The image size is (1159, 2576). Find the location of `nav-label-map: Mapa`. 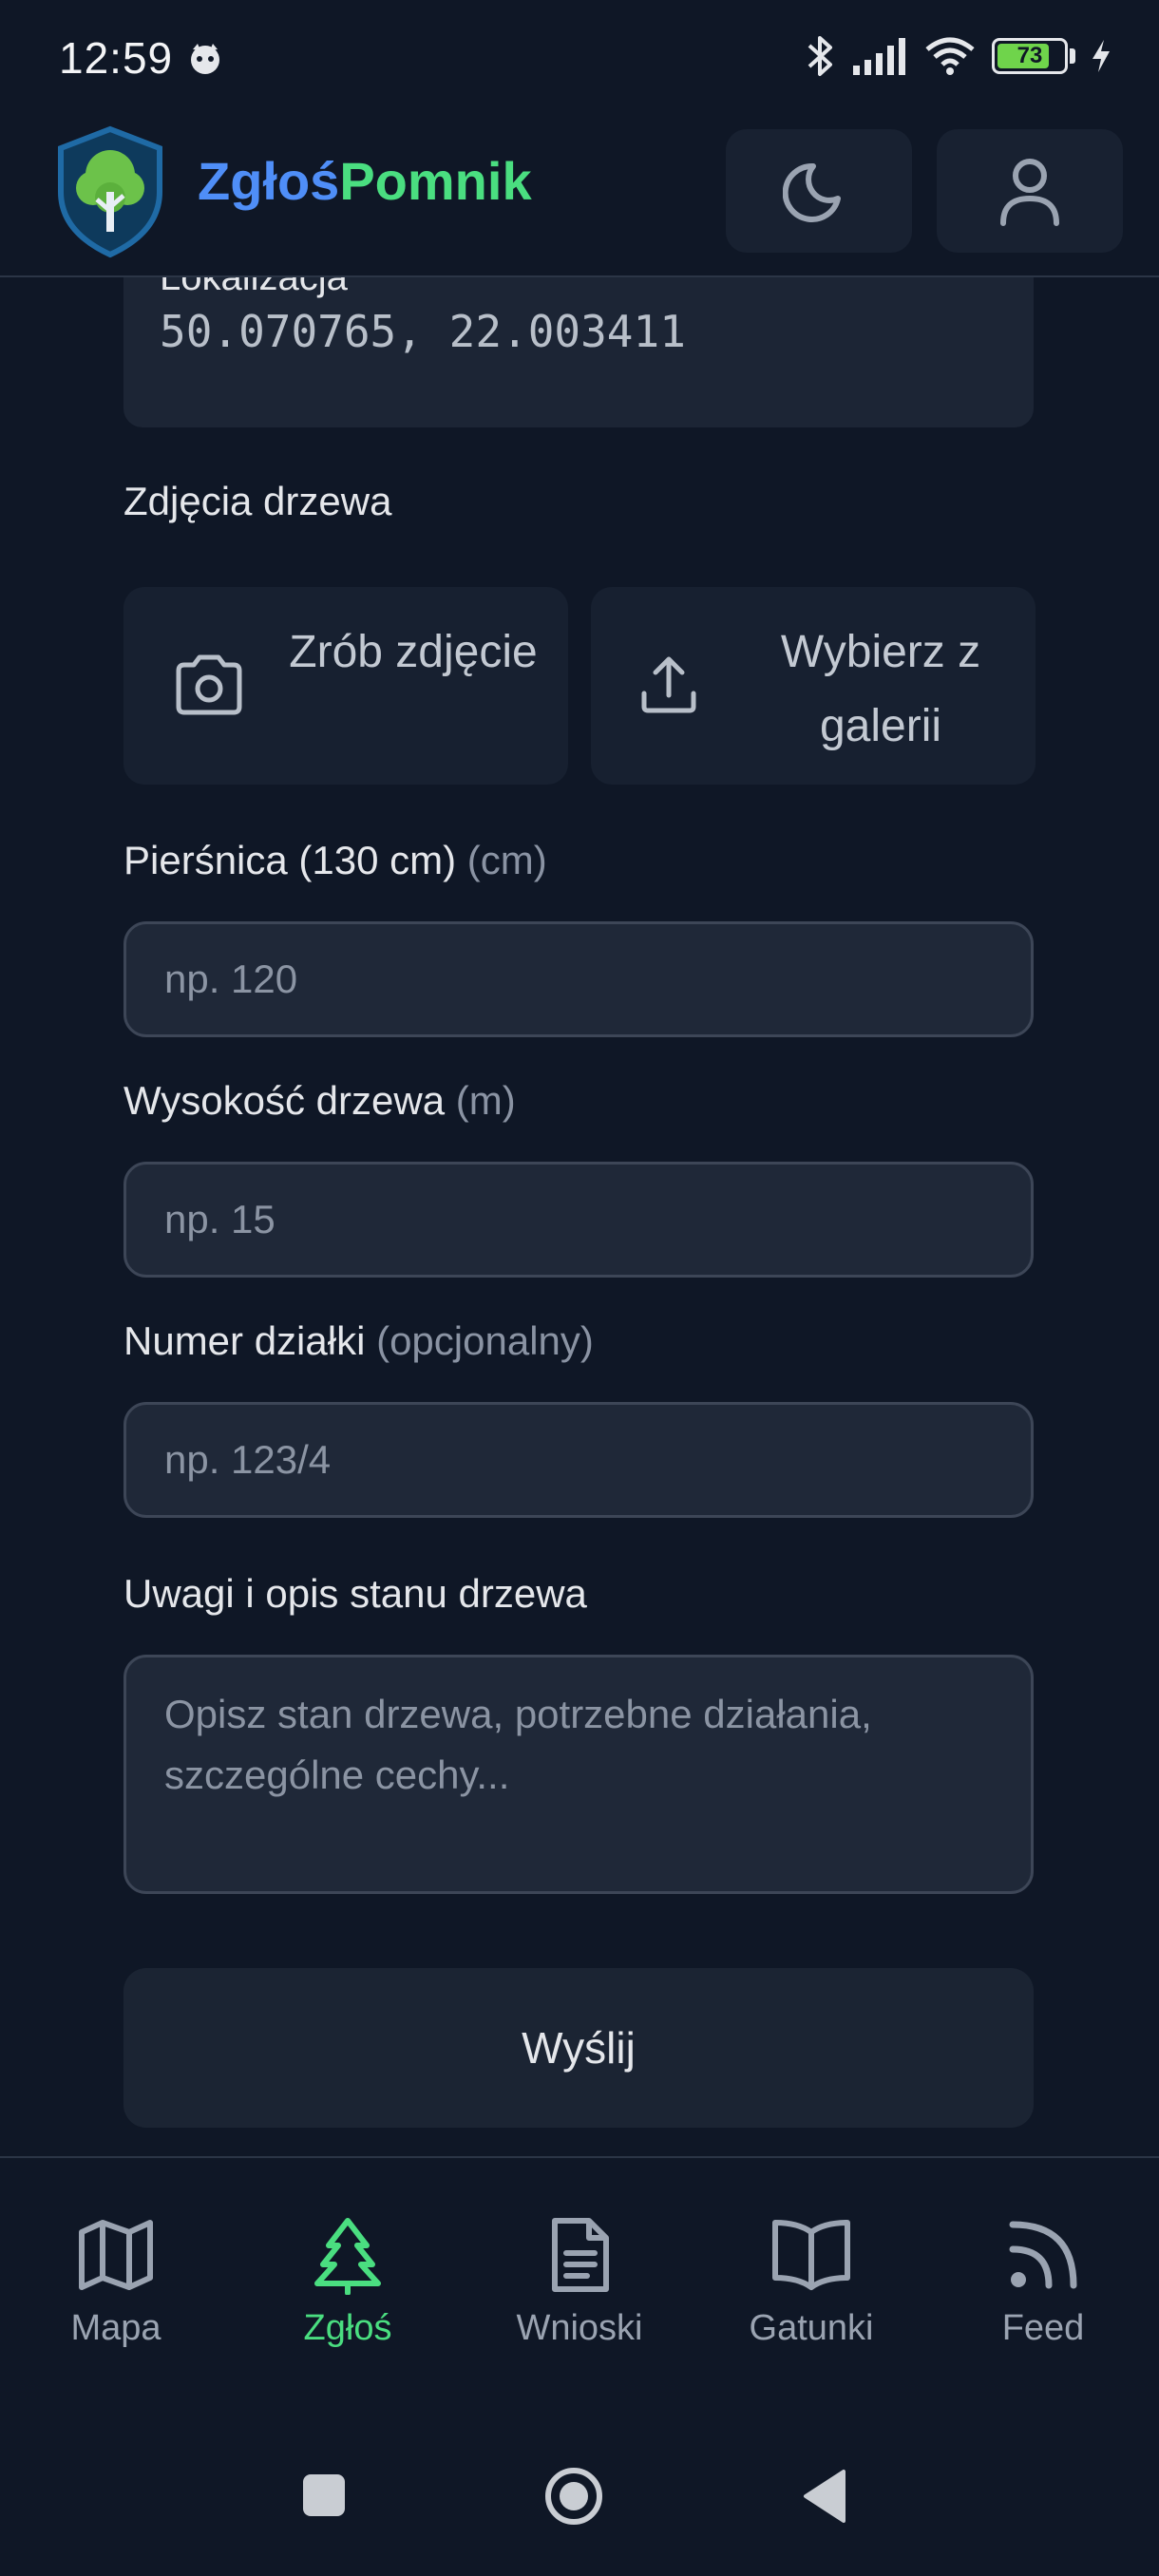

nav-label-map: Mapa is located at coordinates (116, 2328).